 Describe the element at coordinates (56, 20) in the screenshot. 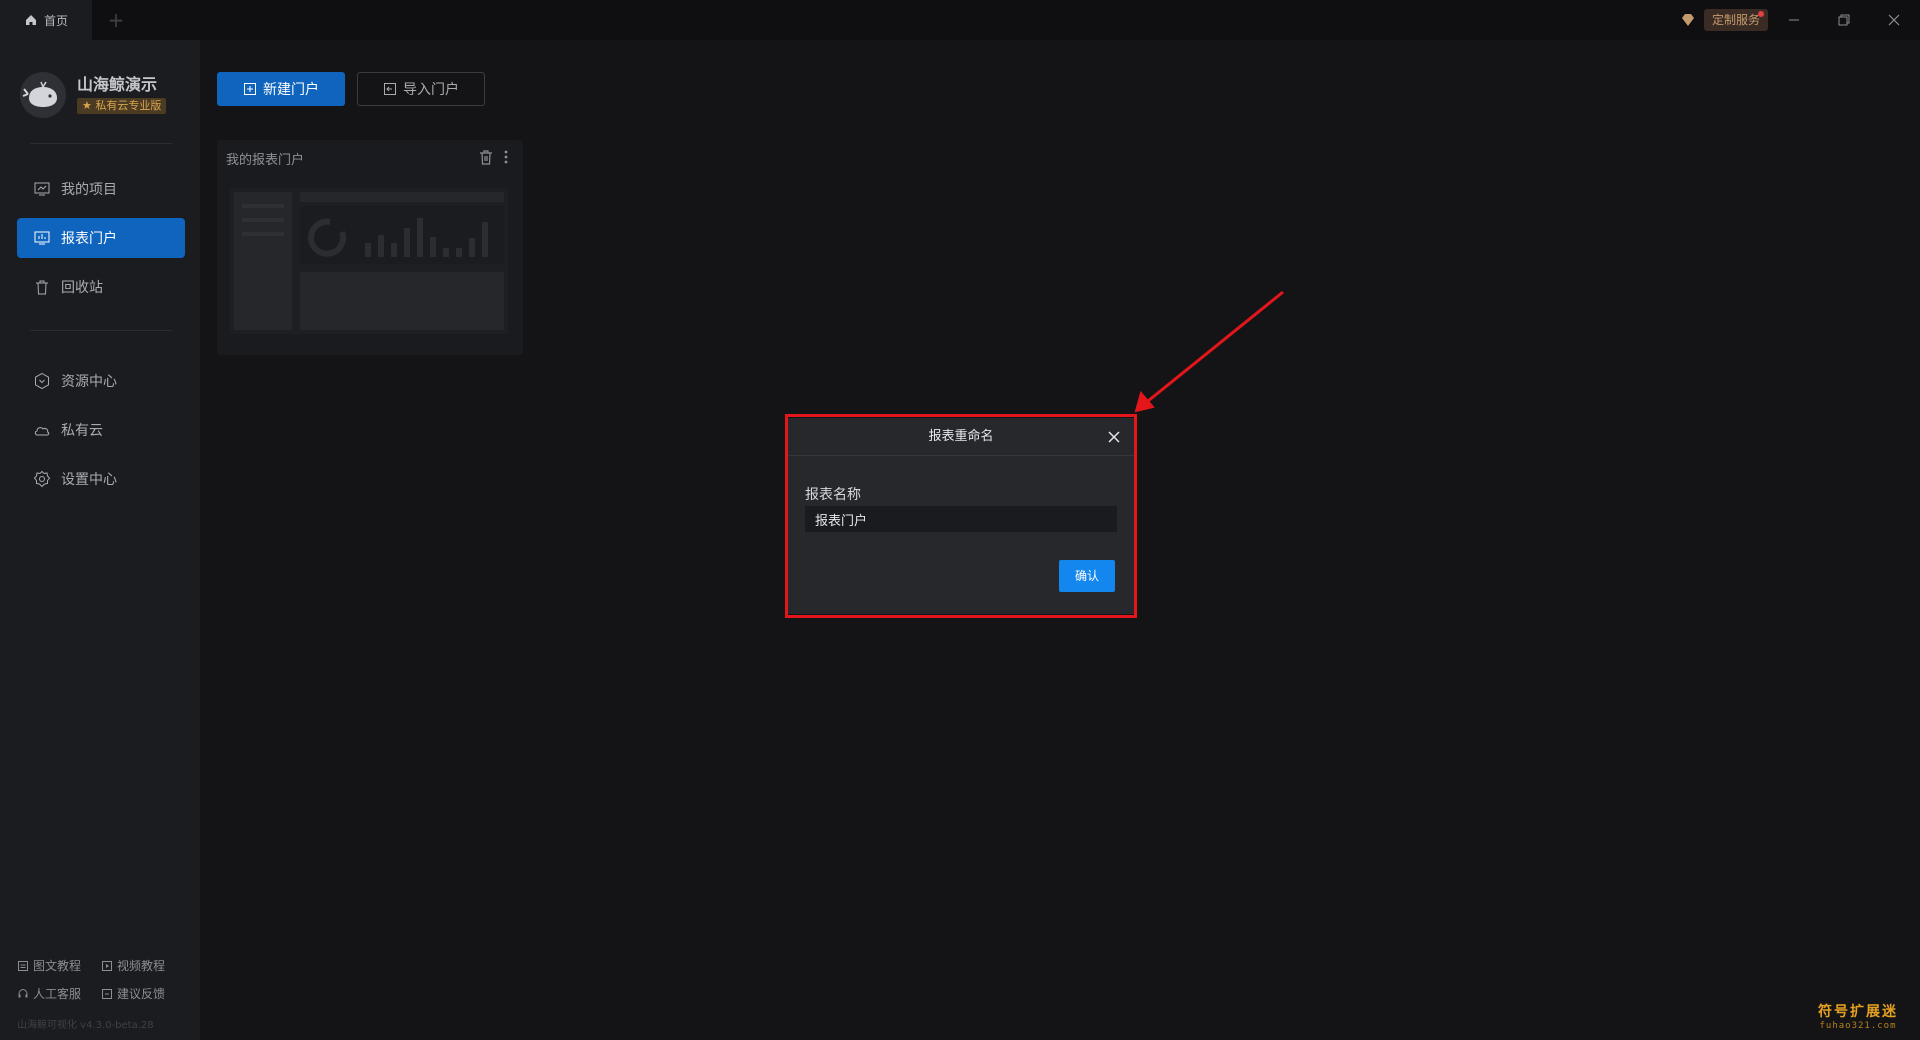

I see `tab-home-label: 首页` at that location.